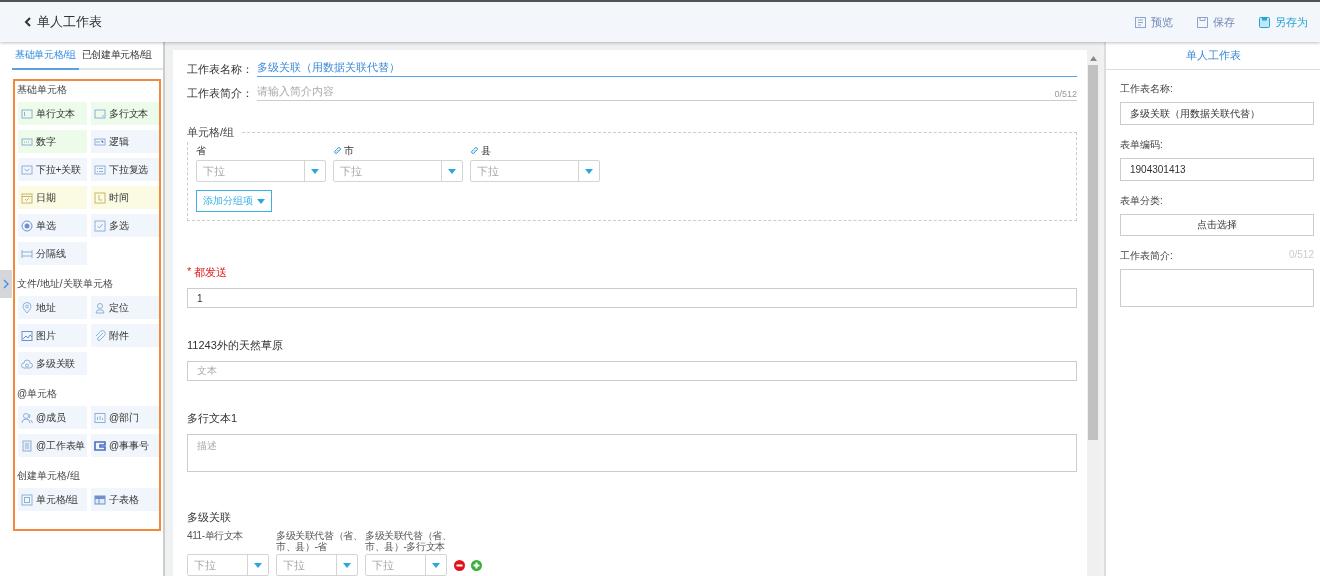 The width and height of the screenshot is (1320, 576). Describe the element at coordinates (52, 253) in the screenshot. I see `cell-type-tile: 分隔线` at that location.